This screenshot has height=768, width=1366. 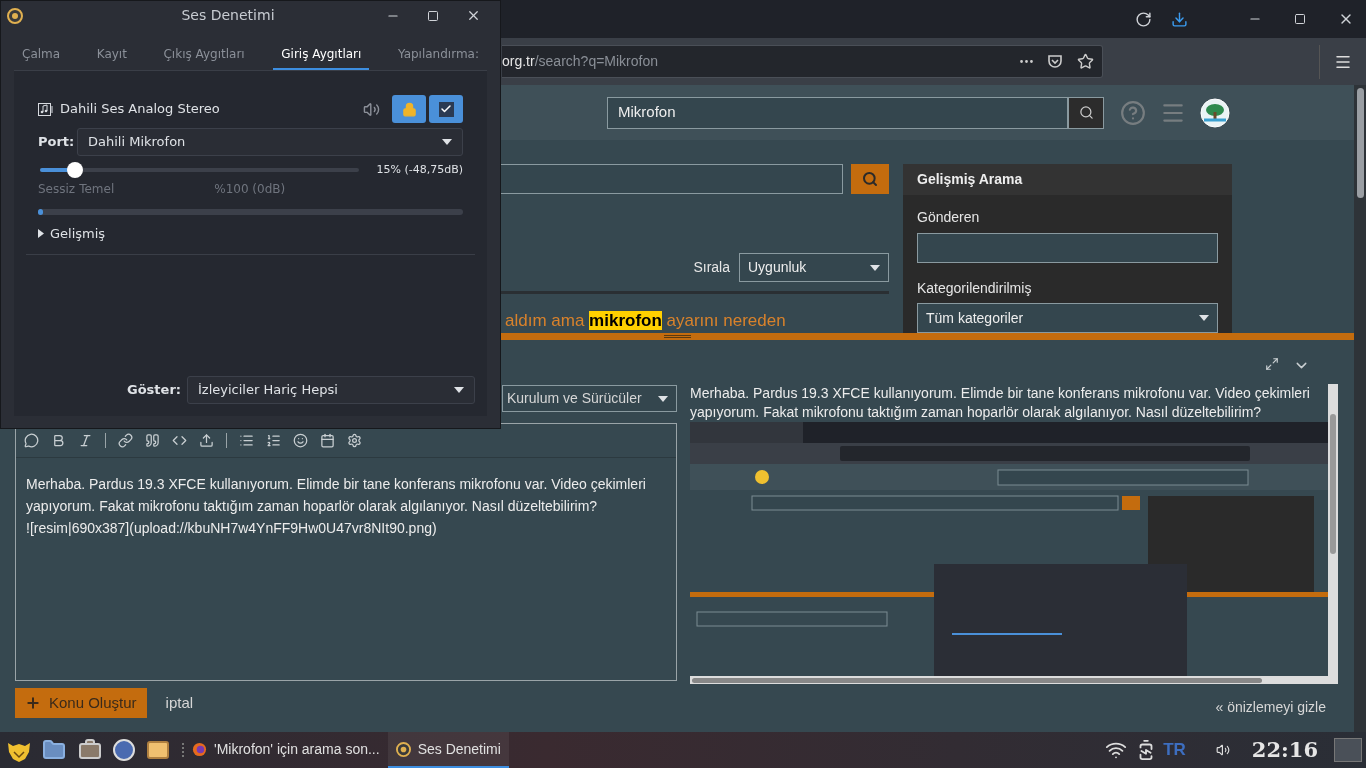 I want to click on volume-slider, so click(x=199, y=170).